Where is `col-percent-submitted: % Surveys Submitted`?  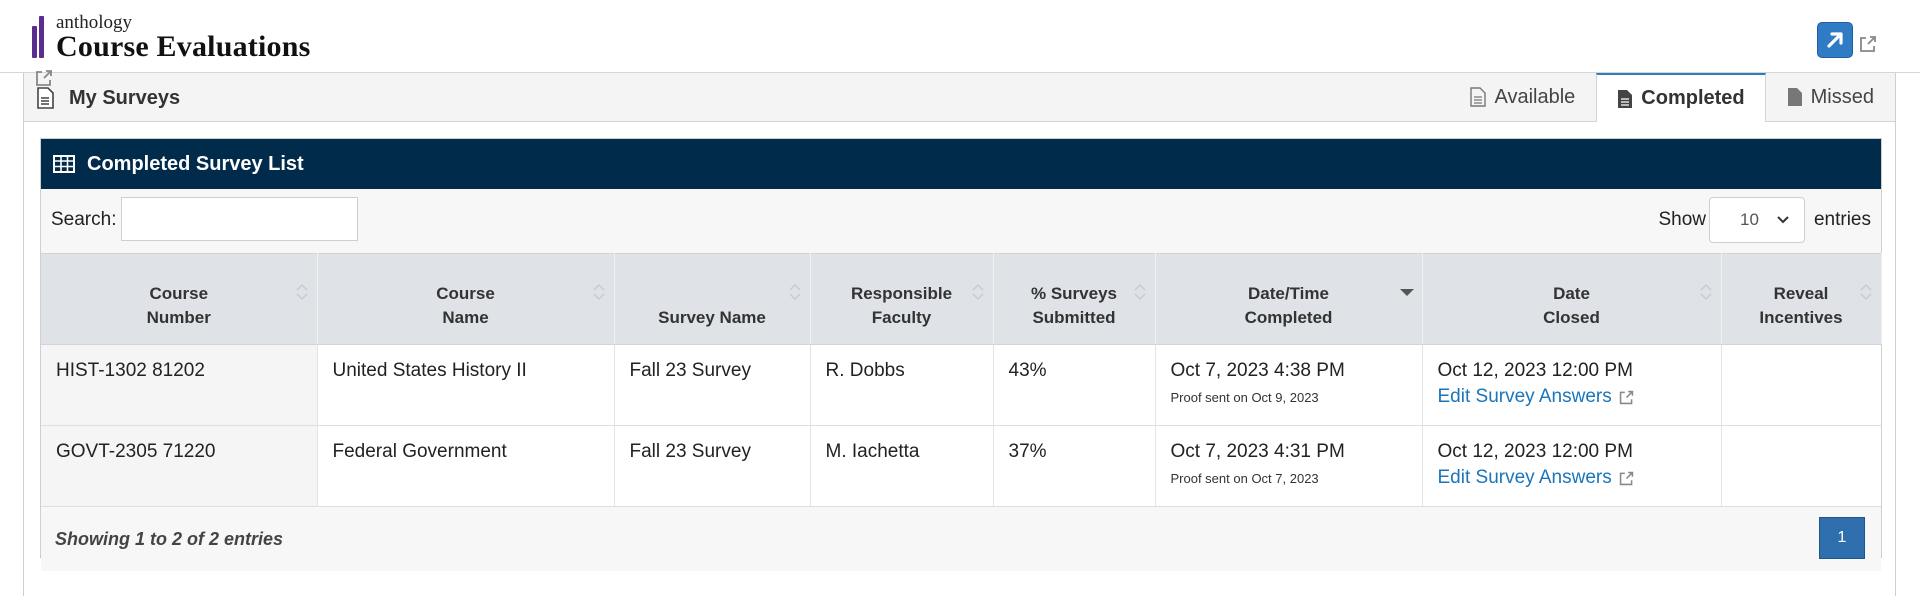
col-percent-submitted: % Surveys Submitted is located at coordinates (1074, 299).